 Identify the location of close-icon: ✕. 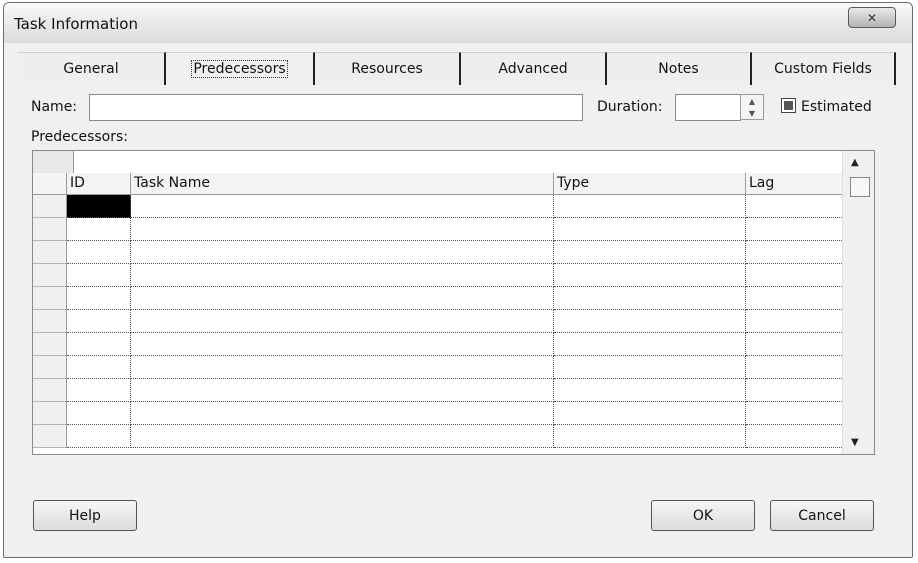
(872, 17).